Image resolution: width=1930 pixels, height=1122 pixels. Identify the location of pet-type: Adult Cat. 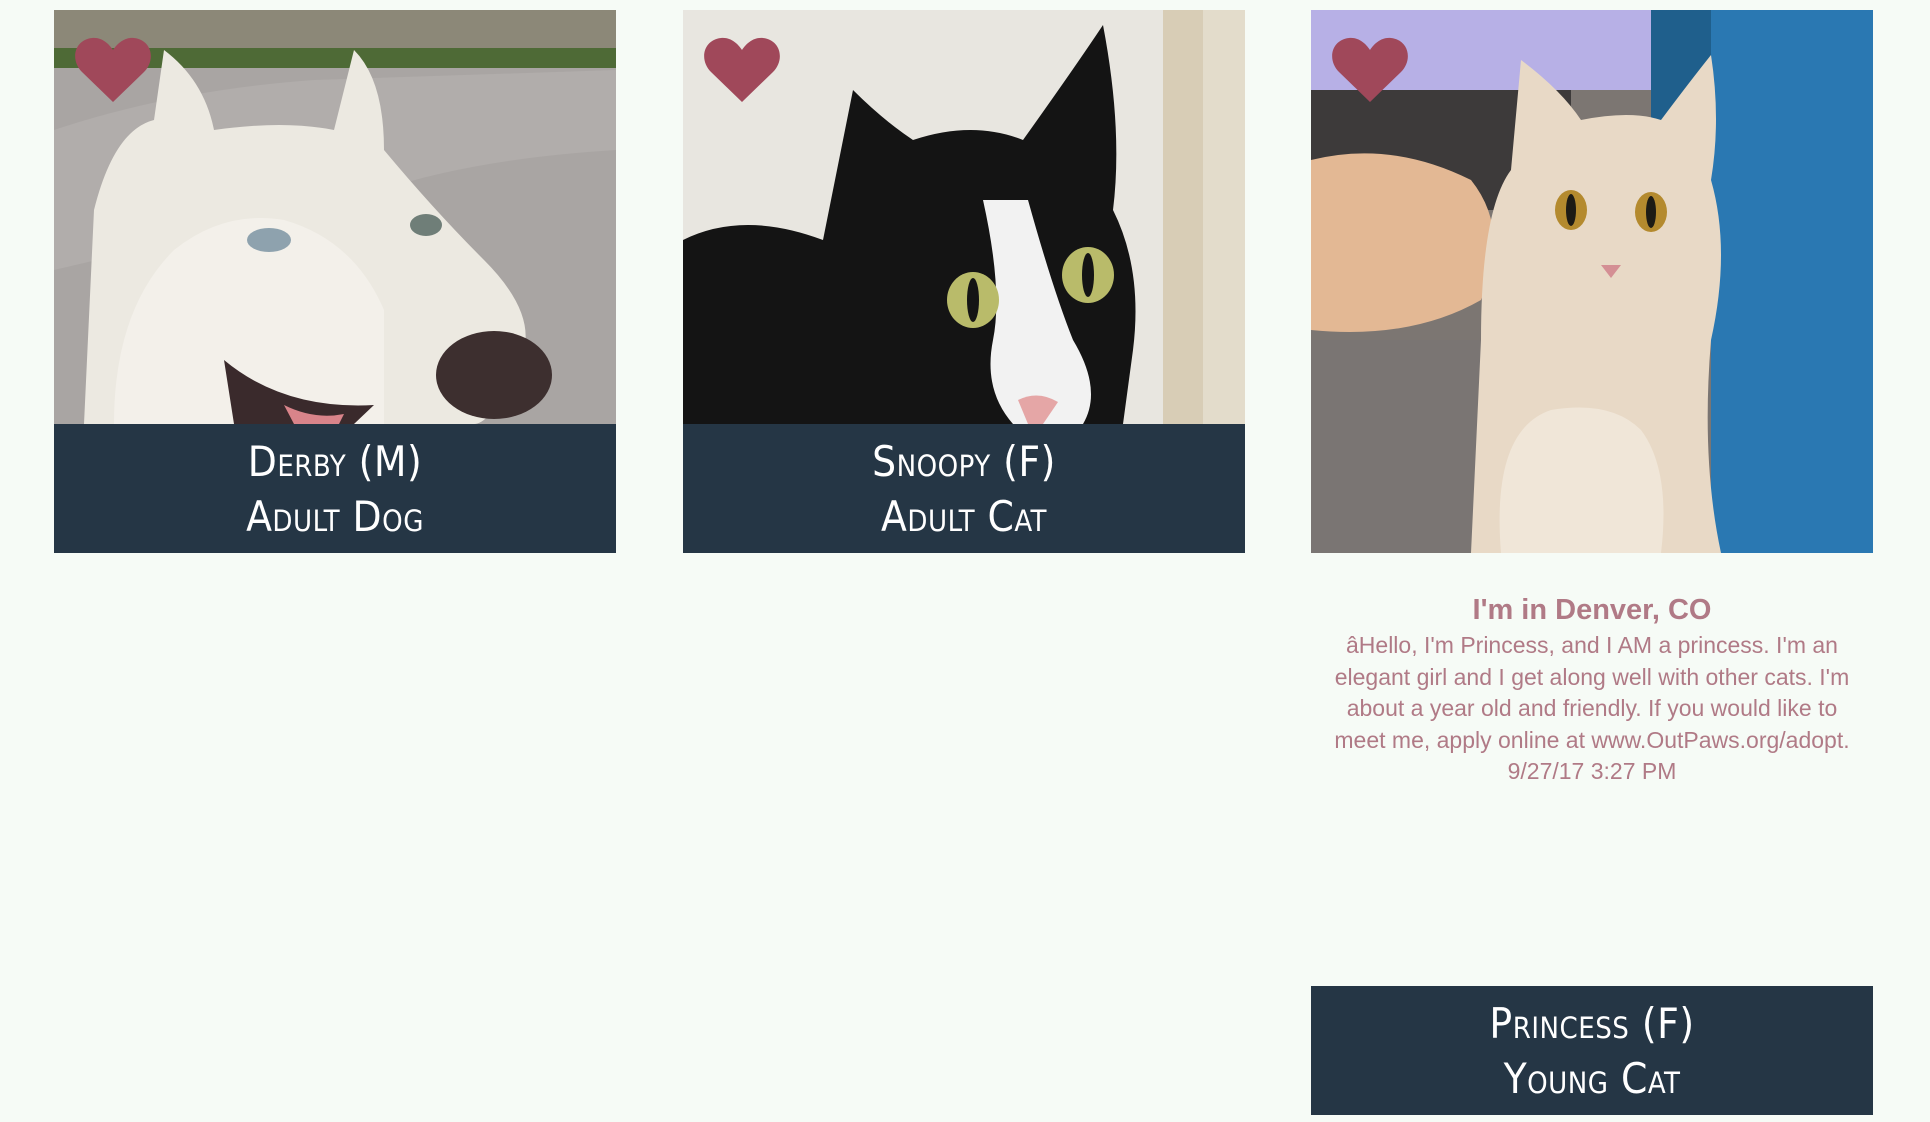
(964, 516).